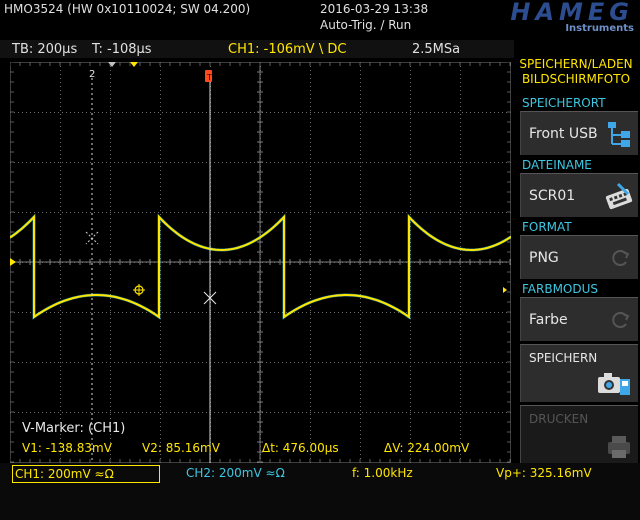 The width and height of the screenshot is (640, 520). Describe the element at coordinates (557, 165) in the screenshot. I see `menu-label-dateiname: DATEINAME` at that location.